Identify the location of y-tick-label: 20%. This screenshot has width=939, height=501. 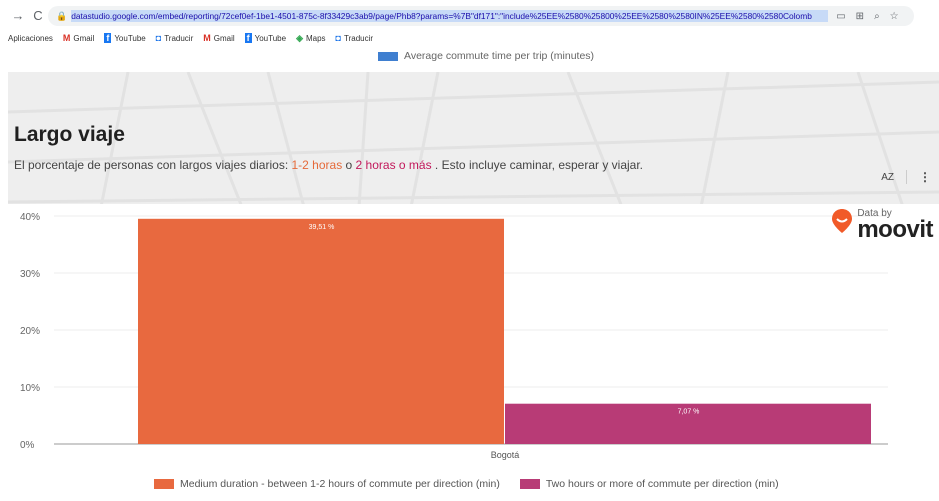
(30, 331).